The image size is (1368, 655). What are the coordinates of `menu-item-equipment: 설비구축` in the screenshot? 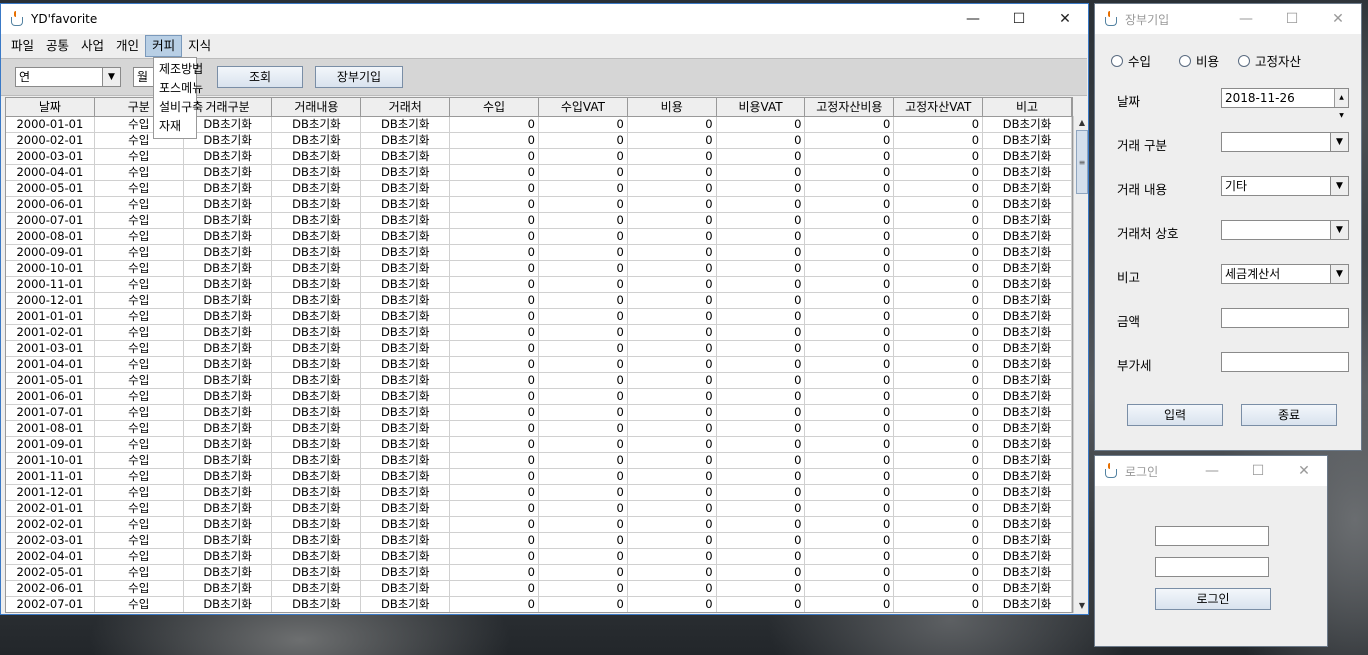 It's located at (178, 107).